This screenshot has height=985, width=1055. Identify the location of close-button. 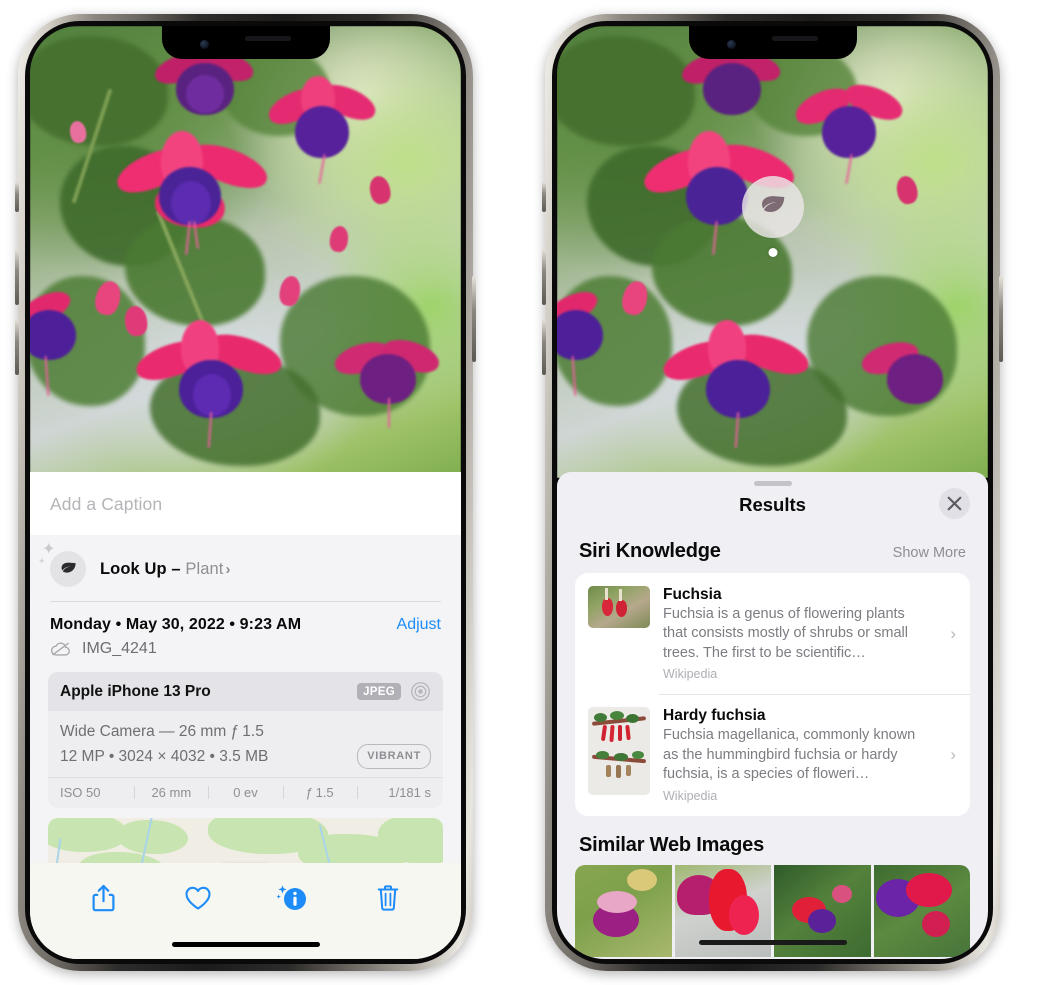
(954, 503).